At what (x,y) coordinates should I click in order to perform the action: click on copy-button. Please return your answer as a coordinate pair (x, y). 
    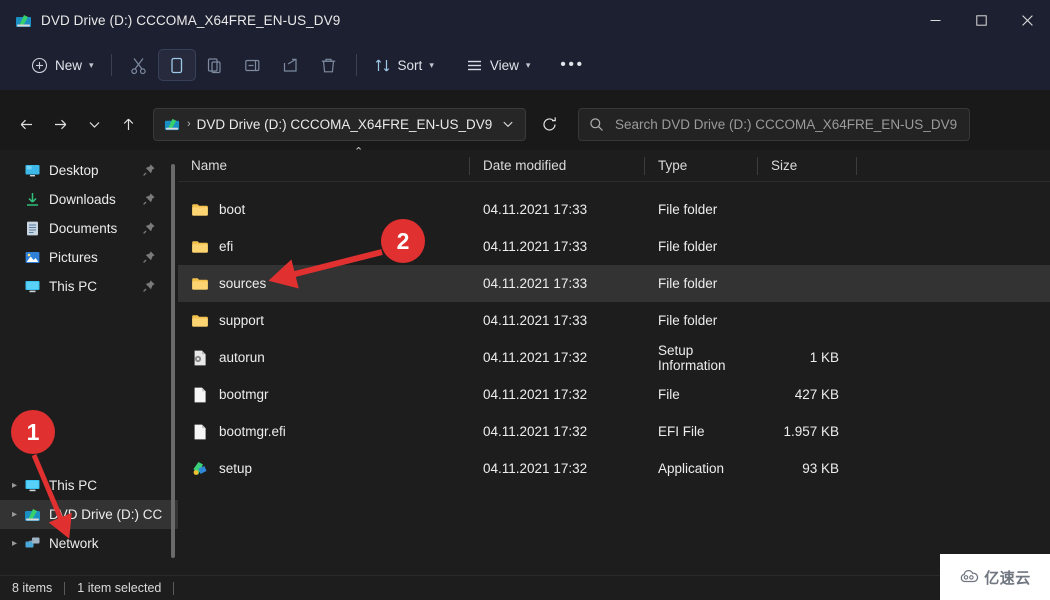
    Looking at the image, I should click on (176, 65).